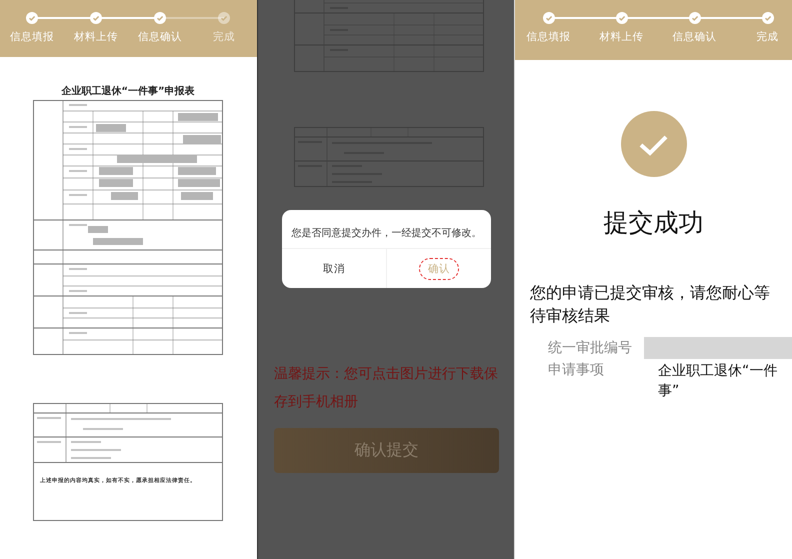  I want to click on dialog-button: 取消, so click(334, 268).